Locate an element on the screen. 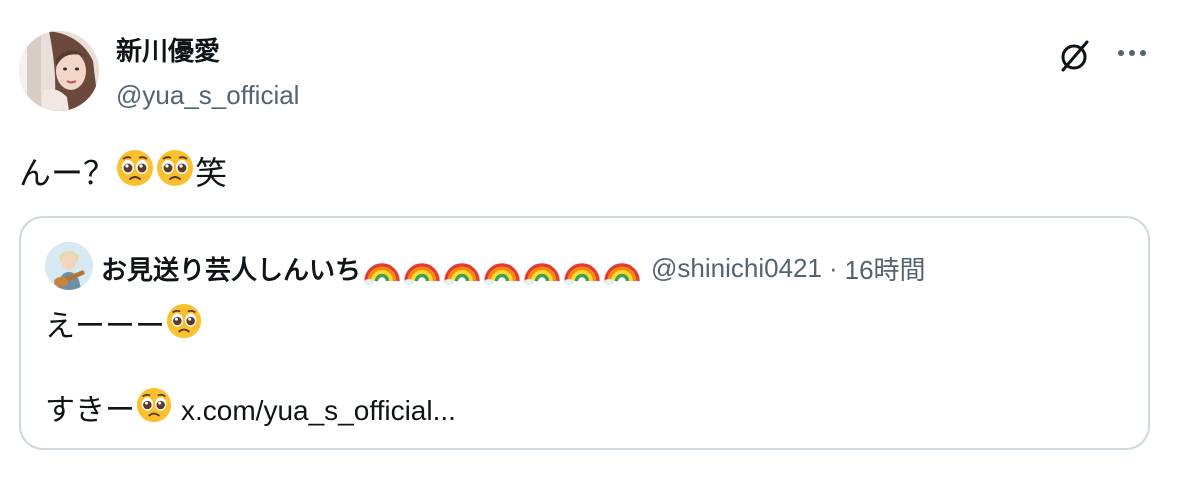 The width and height of the screenshot is (1178, 478). author-display-name: 新川優愛 is located at coordinates (168, 51).